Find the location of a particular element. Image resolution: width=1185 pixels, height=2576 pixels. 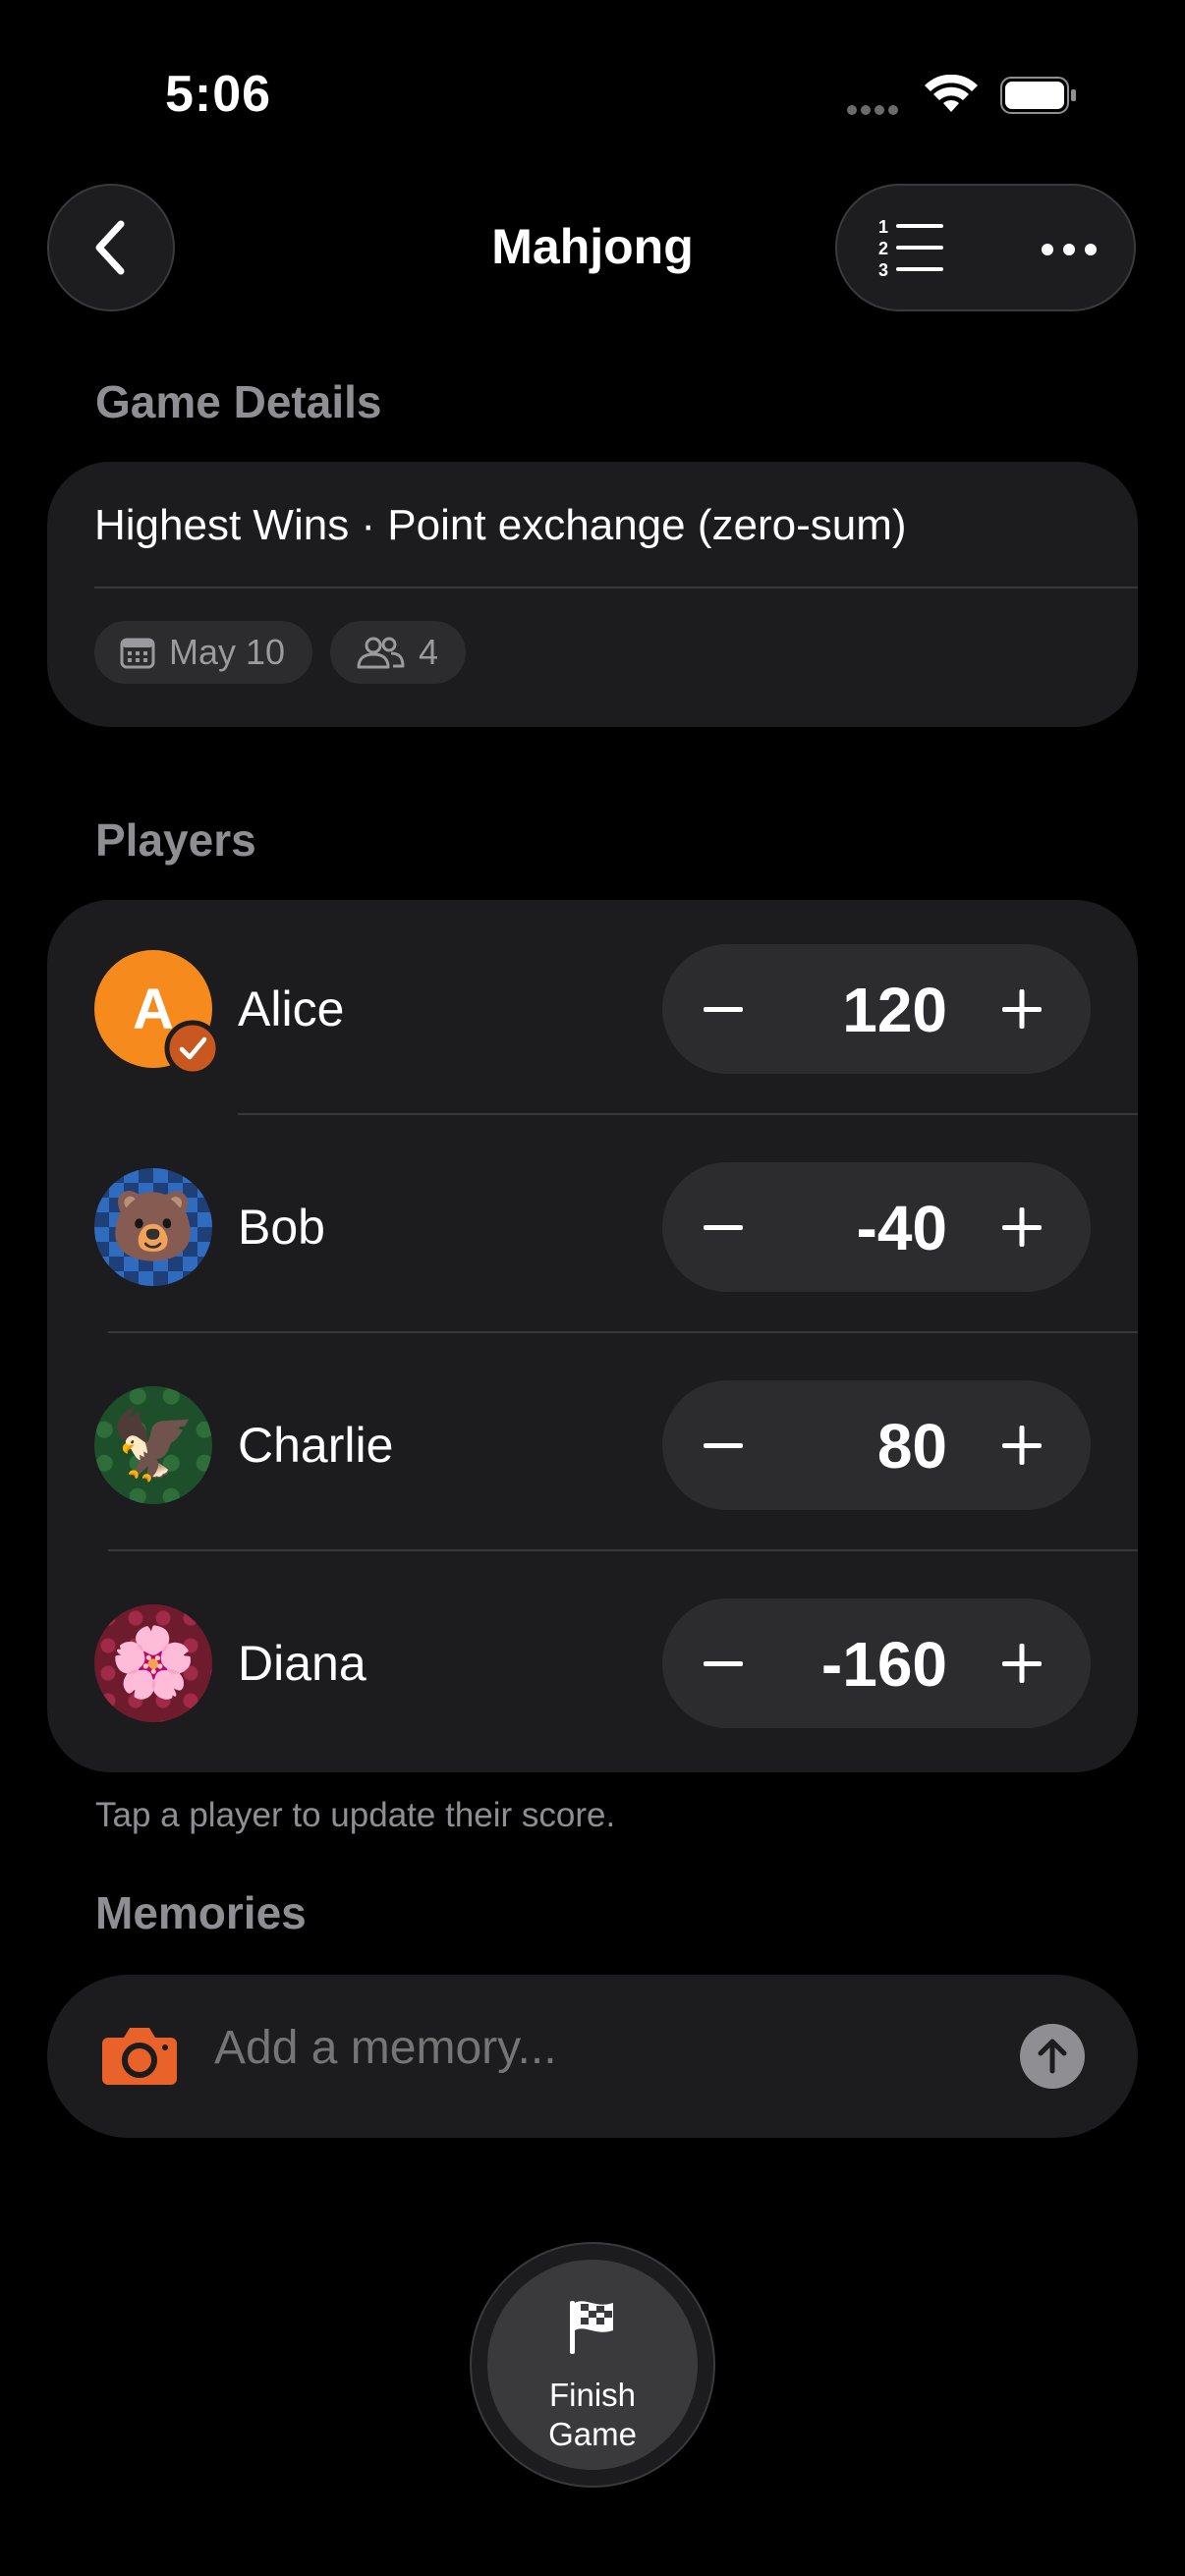

svg-text: 2 is located at coordinates (883, 248).